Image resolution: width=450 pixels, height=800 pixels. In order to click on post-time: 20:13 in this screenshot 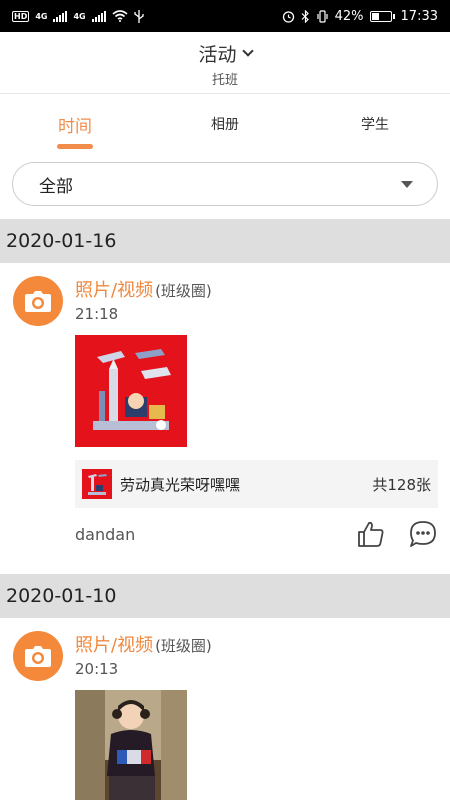, I will do `click(97, 669)`.